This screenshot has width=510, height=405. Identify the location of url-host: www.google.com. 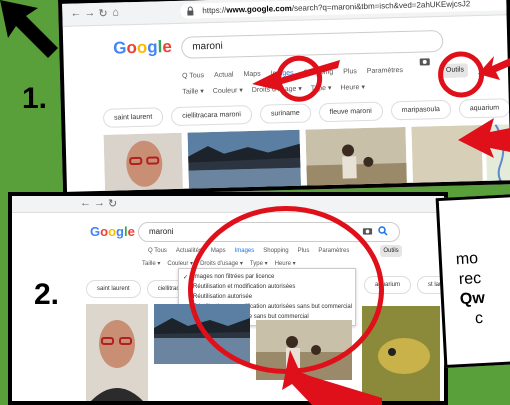
(259, 9).